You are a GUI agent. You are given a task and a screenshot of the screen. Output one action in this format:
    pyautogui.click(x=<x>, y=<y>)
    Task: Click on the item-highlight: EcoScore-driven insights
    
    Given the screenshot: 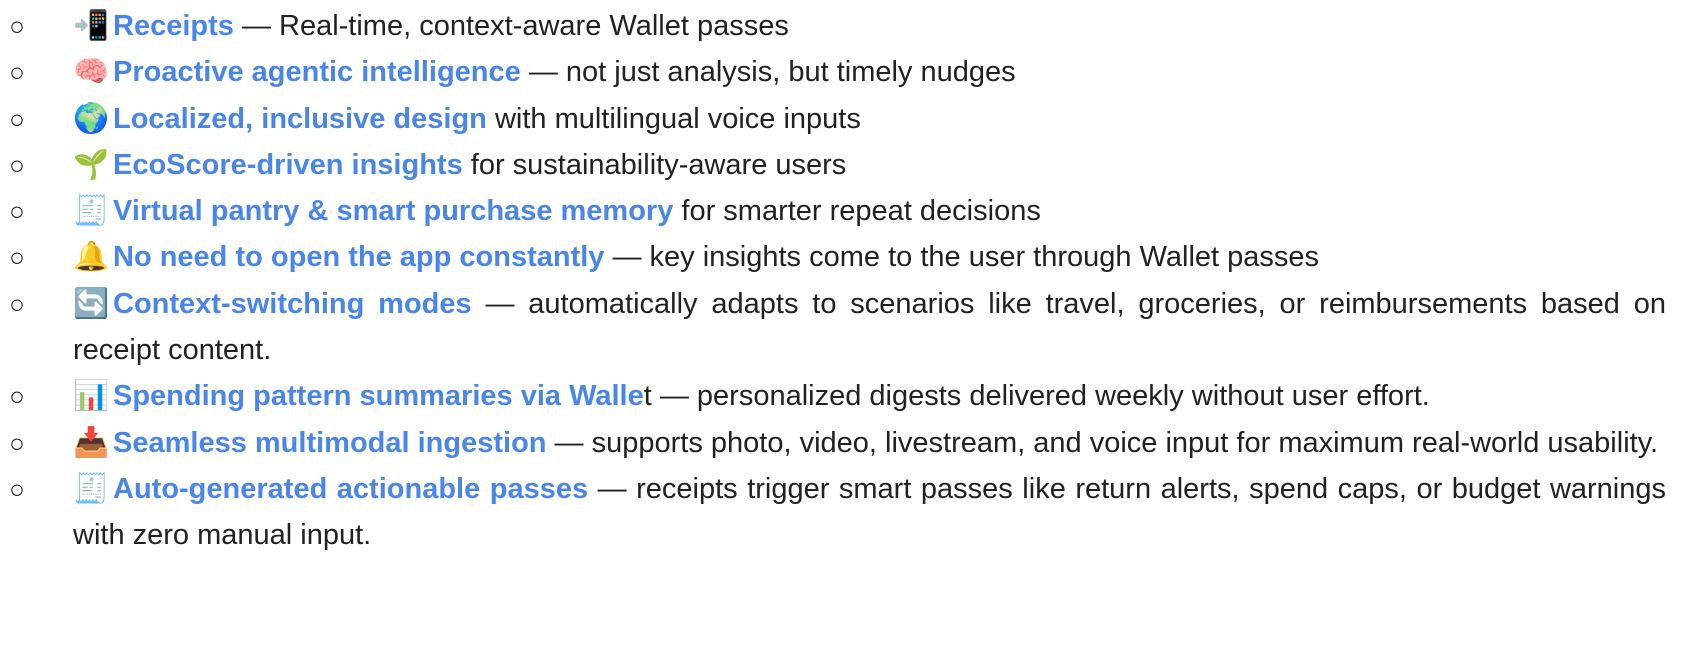 What is the action you would take?
    pyautogui.click(x=288, y=164)
    